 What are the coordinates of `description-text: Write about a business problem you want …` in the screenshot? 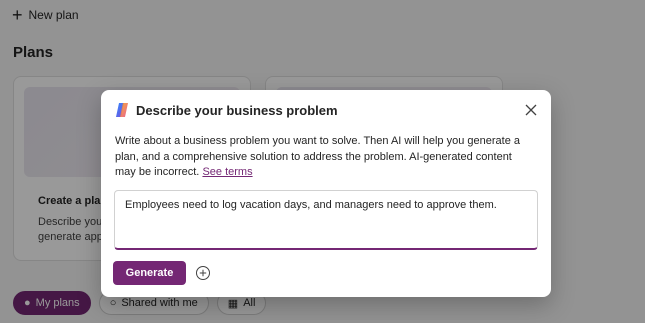 It's located at (317, 156).